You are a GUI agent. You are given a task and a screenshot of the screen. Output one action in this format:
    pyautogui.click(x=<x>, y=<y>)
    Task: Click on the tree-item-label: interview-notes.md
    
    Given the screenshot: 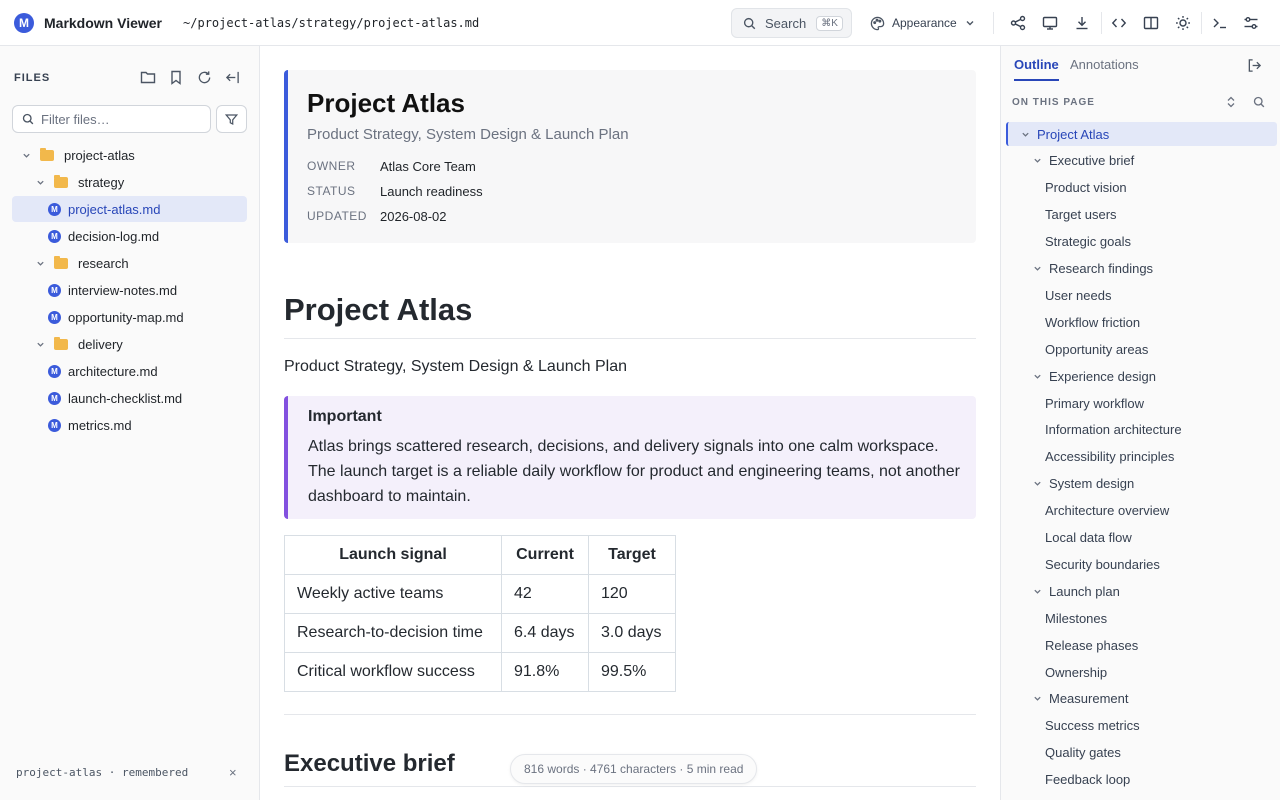 What is the action you would take?
    pyautogui.click(x=123, y=290)
    